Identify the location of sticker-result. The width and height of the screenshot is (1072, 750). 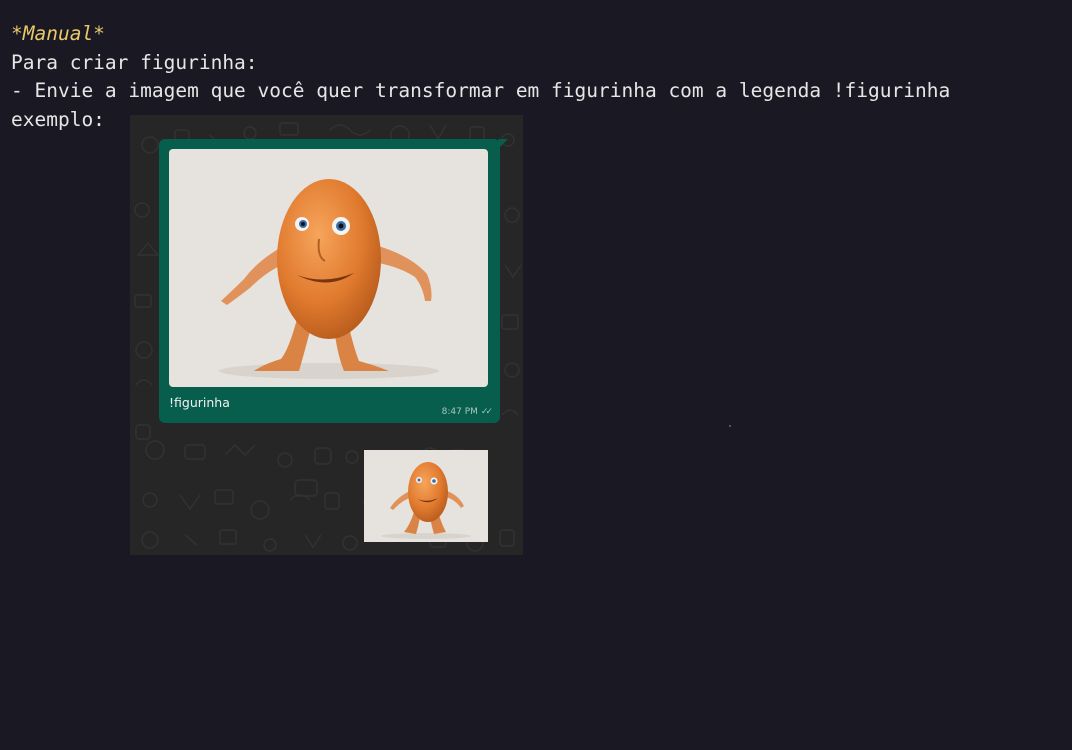
(426, 496).